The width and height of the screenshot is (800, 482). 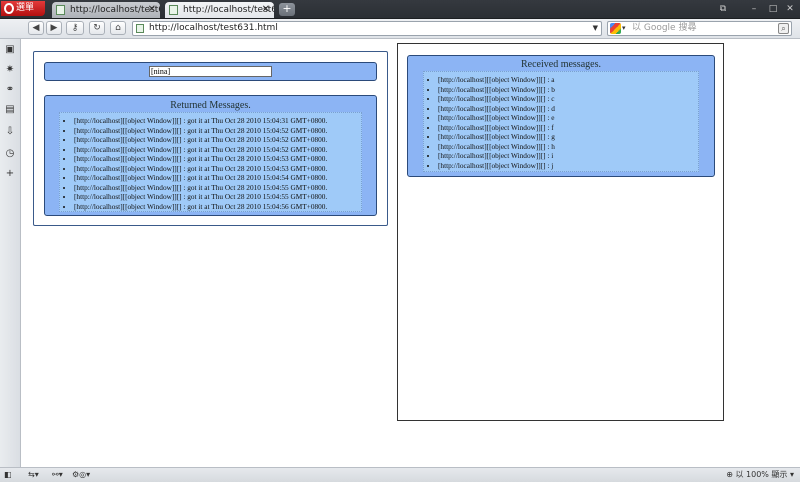 I want to click on close-window-icon: ✕, so click(x=790, y=9).